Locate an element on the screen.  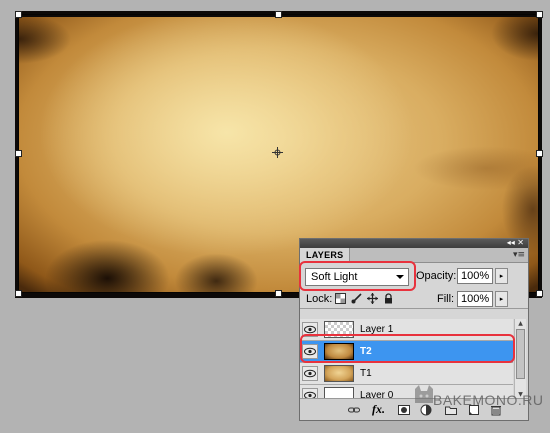
add-mask-icon is located at coordinates (404, 410).